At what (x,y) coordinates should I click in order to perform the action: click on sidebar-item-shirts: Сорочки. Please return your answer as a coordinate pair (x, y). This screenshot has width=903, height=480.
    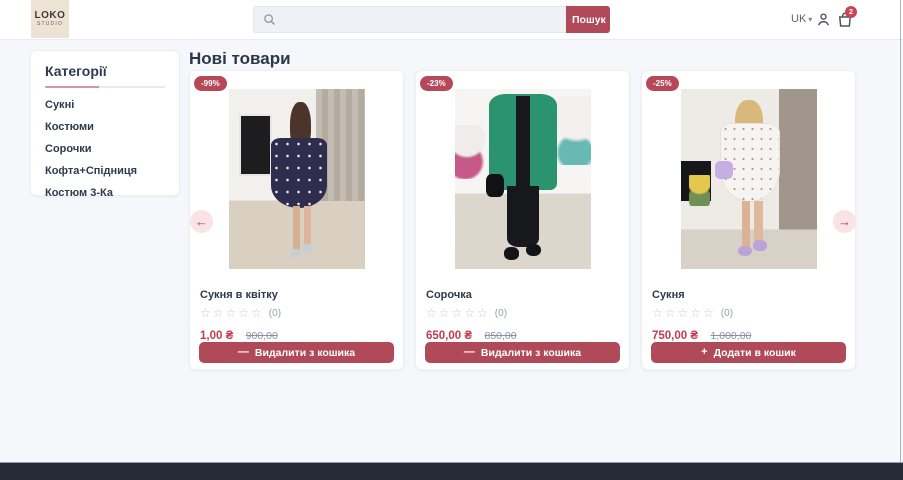
    Looking at the image, I should click on (105, 149).